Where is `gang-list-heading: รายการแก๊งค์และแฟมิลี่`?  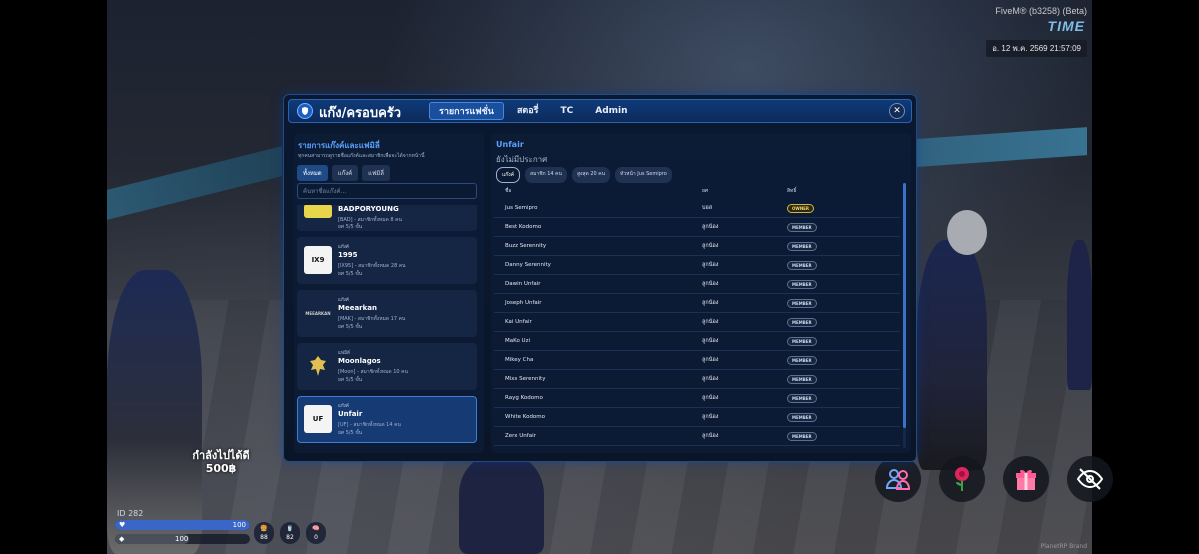 gang-list-heading: รายการแก๊งค์และแฟมิลี่ is located at coordinates (339, 145).